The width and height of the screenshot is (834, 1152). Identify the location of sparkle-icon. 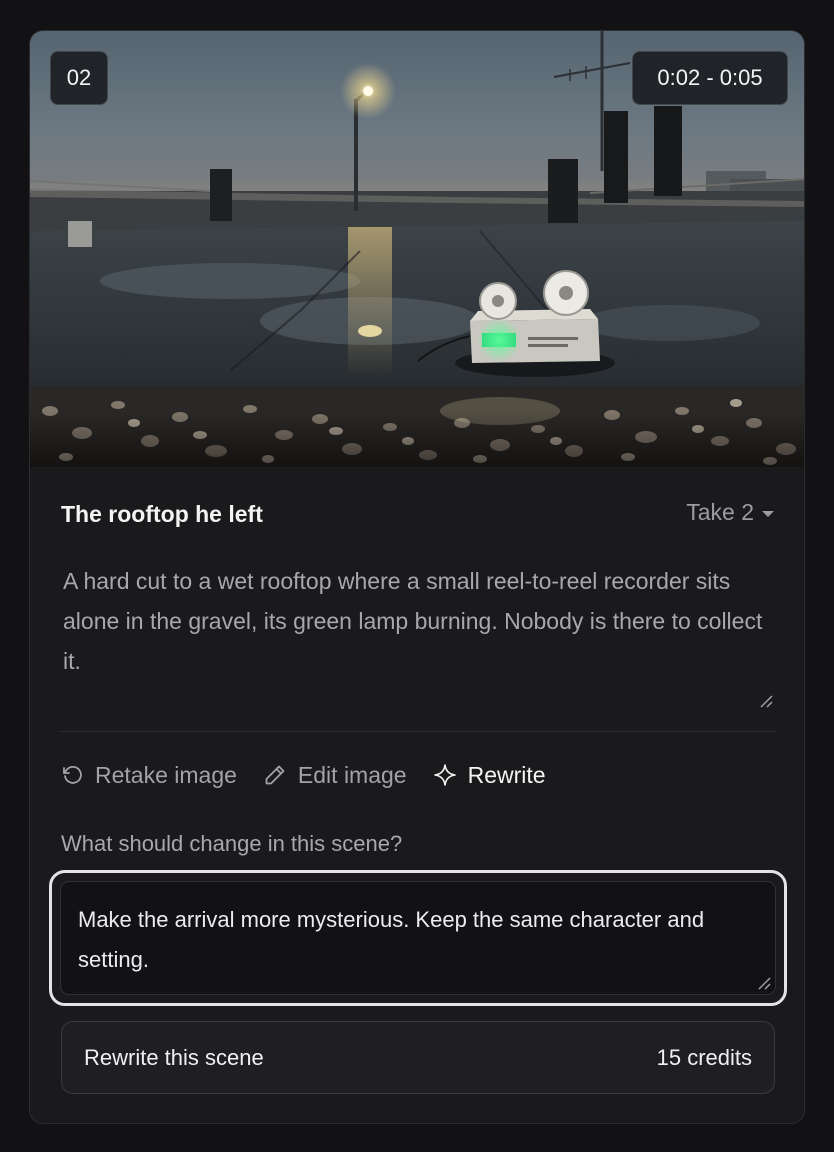
(444, 775).